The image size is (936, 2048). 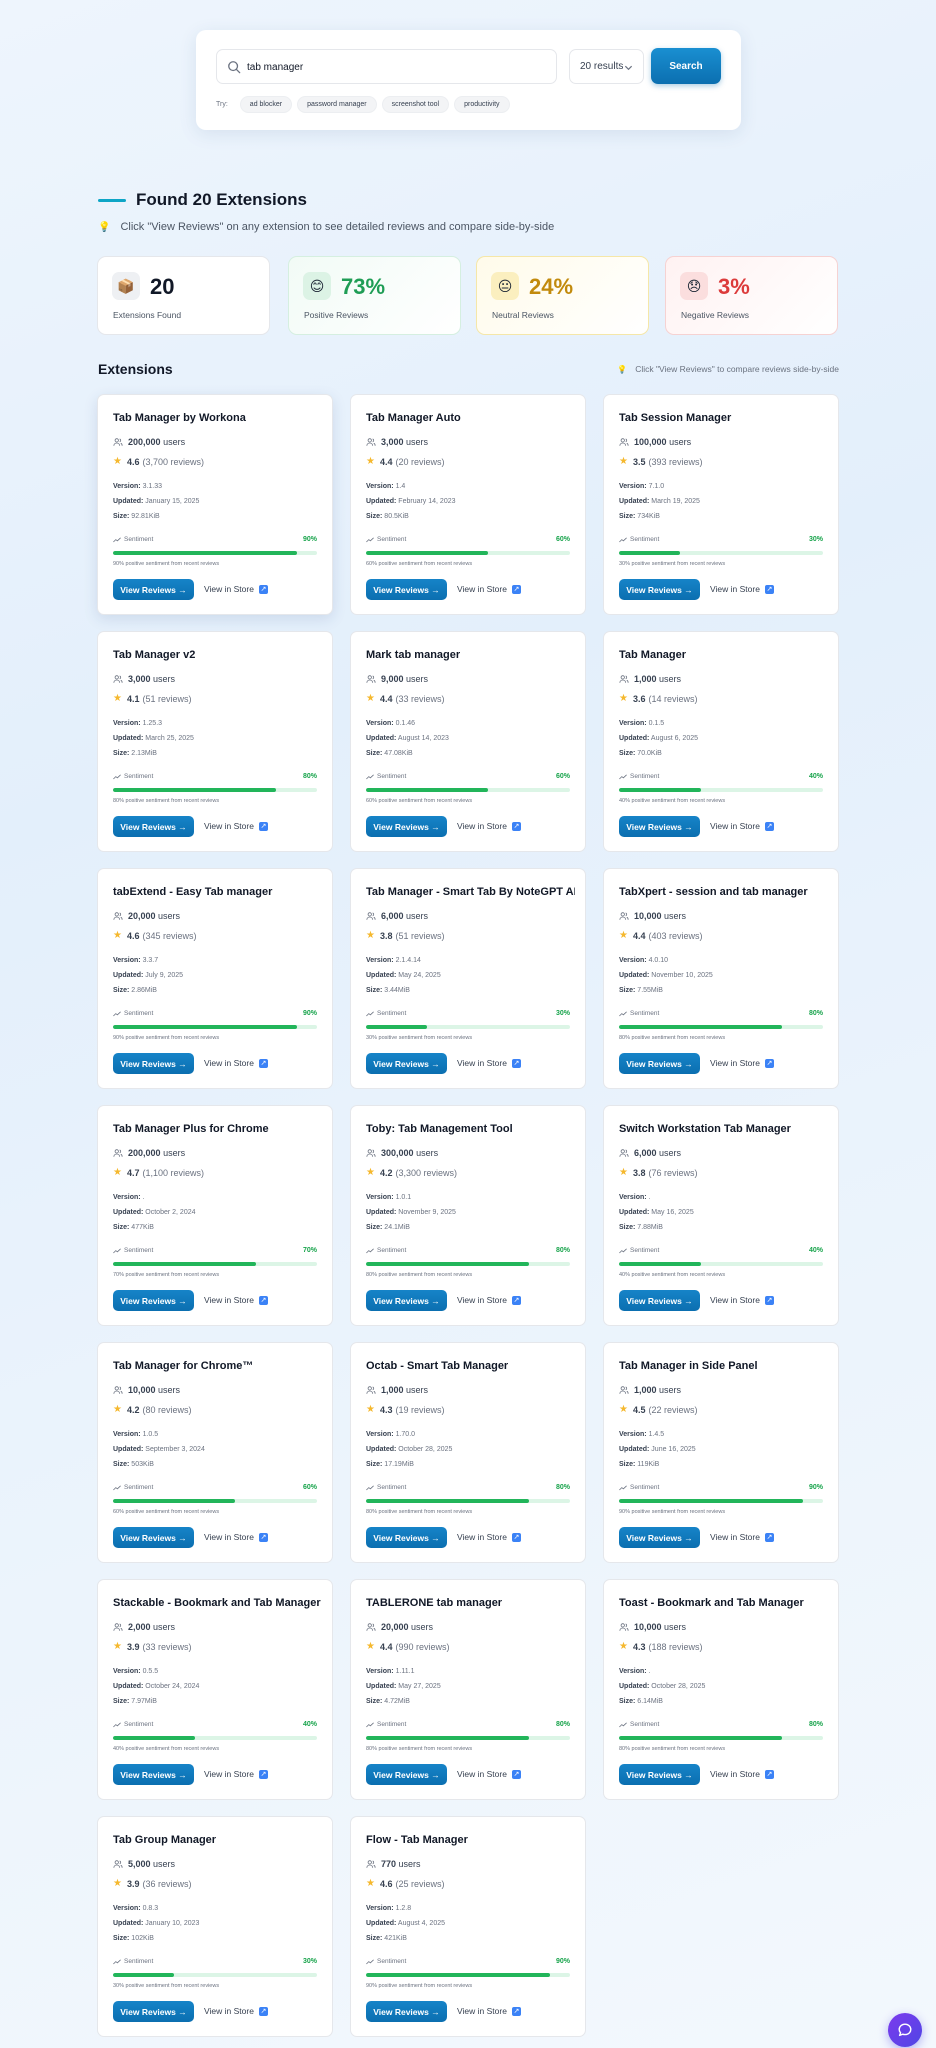 I want to click on sentiment-row: Sentiment 60%, so click(x=215, y=1487).